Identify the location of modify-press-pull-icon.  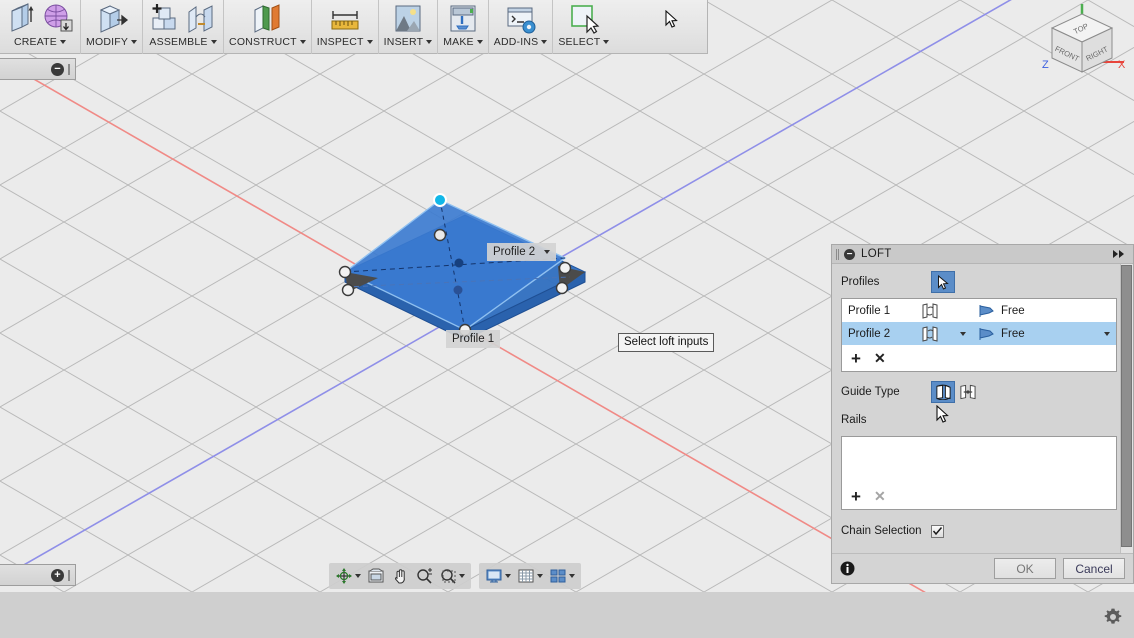
(112, 19).